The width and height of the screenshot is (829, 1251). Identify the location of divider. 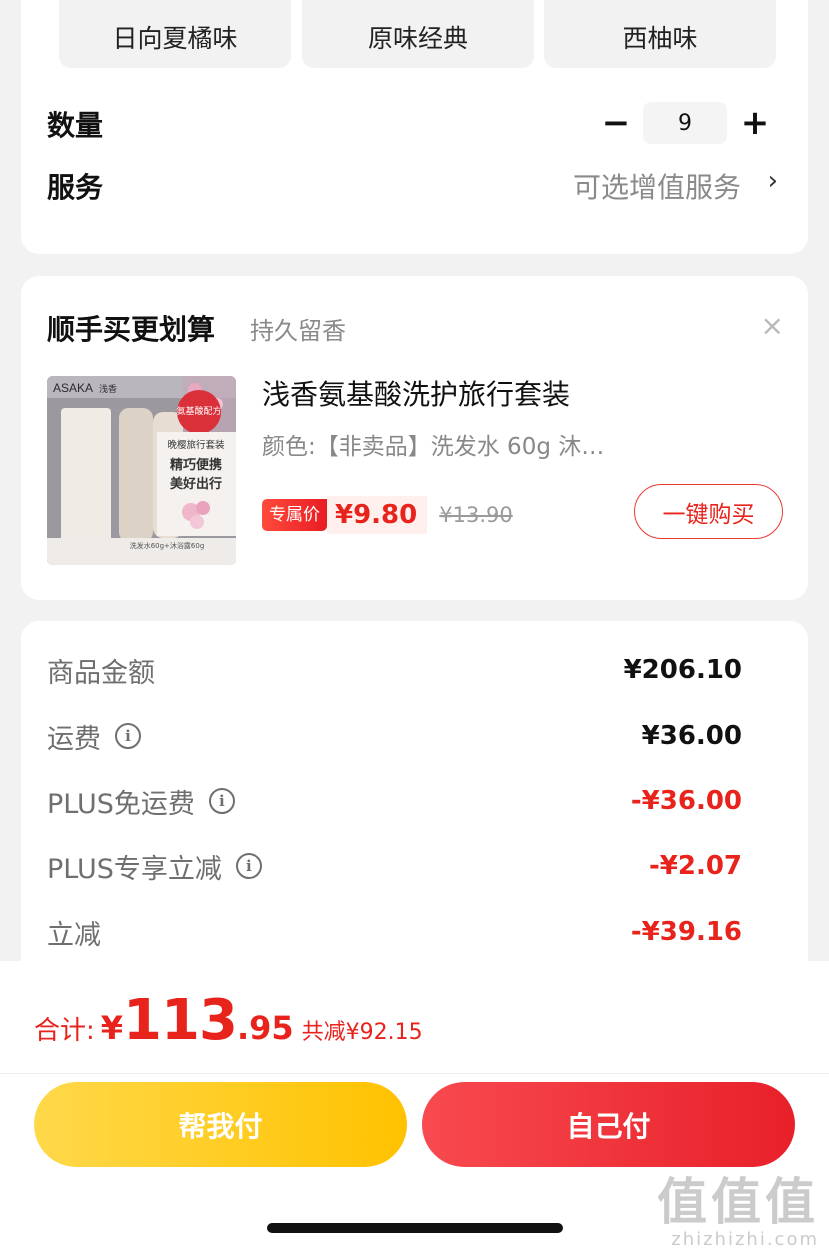
(414, 1073).